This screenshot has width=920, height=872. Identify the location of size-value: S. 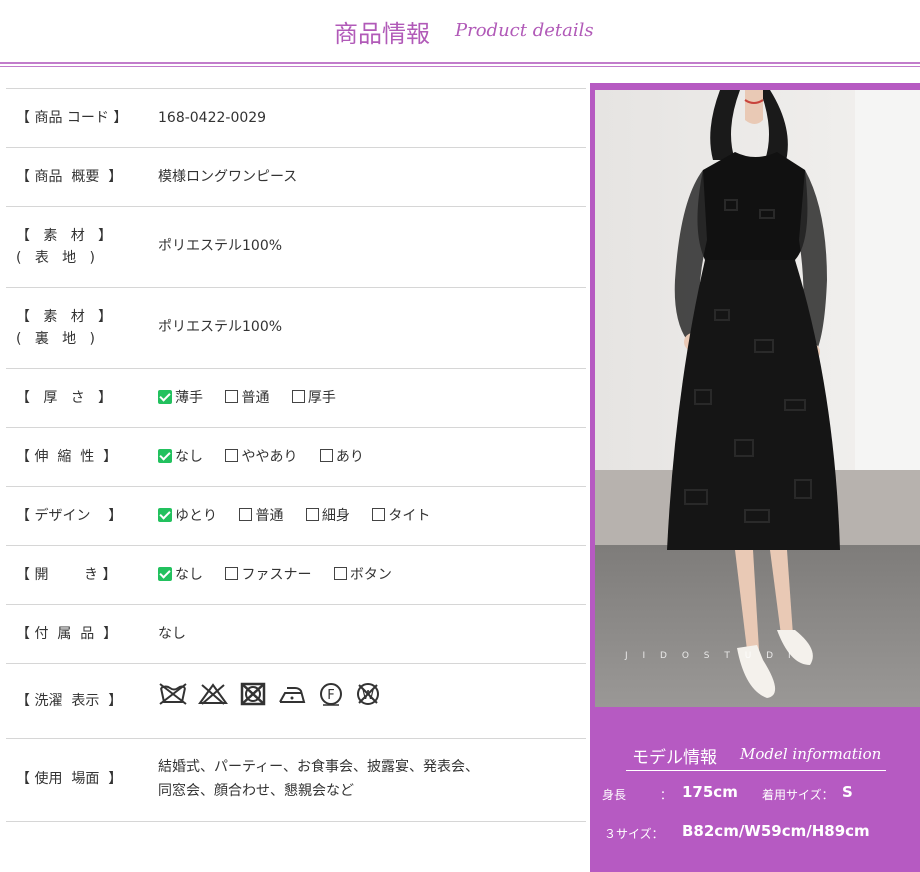
(847, 792).